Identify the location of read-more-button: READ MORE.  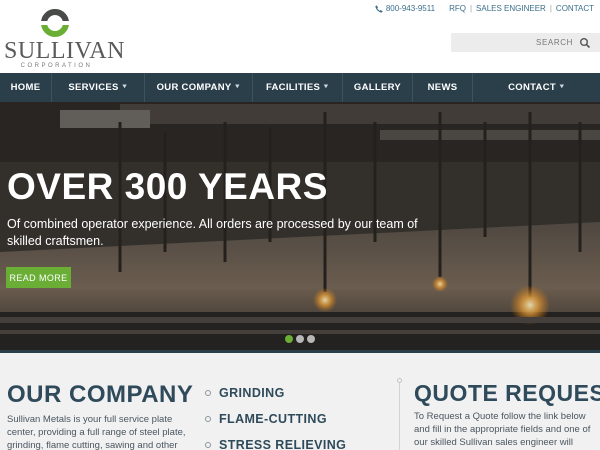
(38, 277).